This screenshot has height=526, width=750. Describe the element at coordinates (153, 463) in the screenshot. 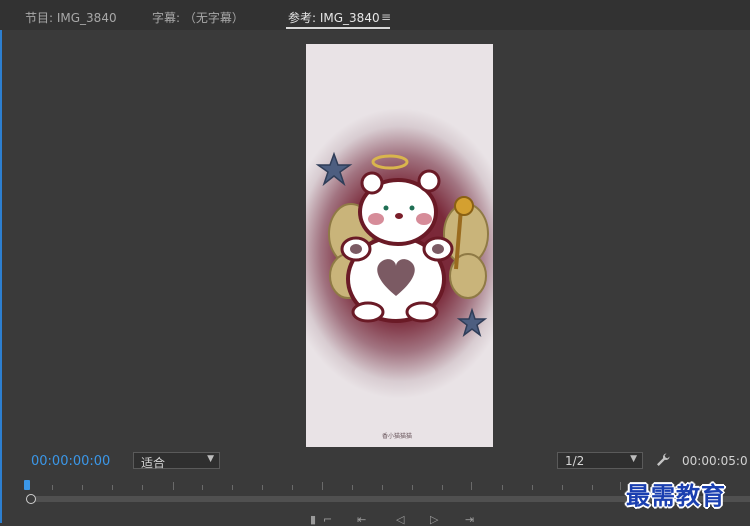

I see `zoom-level-value: 适合` at that location.